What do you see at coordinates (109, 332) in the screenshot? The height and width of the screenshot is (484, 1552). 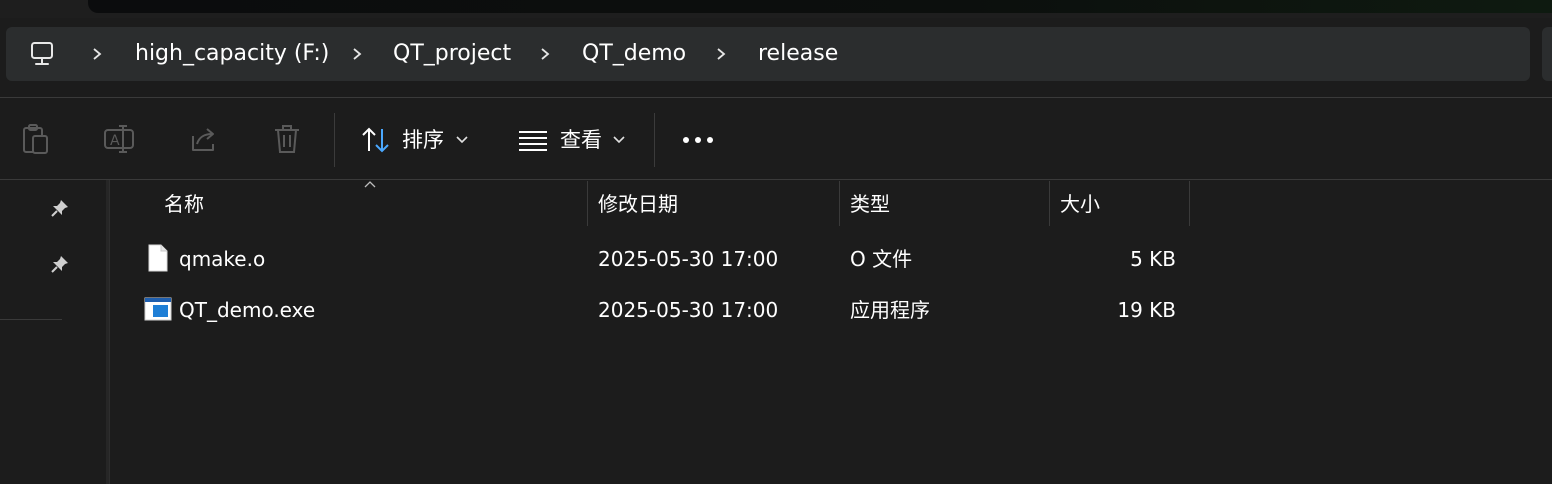 I see `nav-pane-edge` at bounding box center [109, 332].